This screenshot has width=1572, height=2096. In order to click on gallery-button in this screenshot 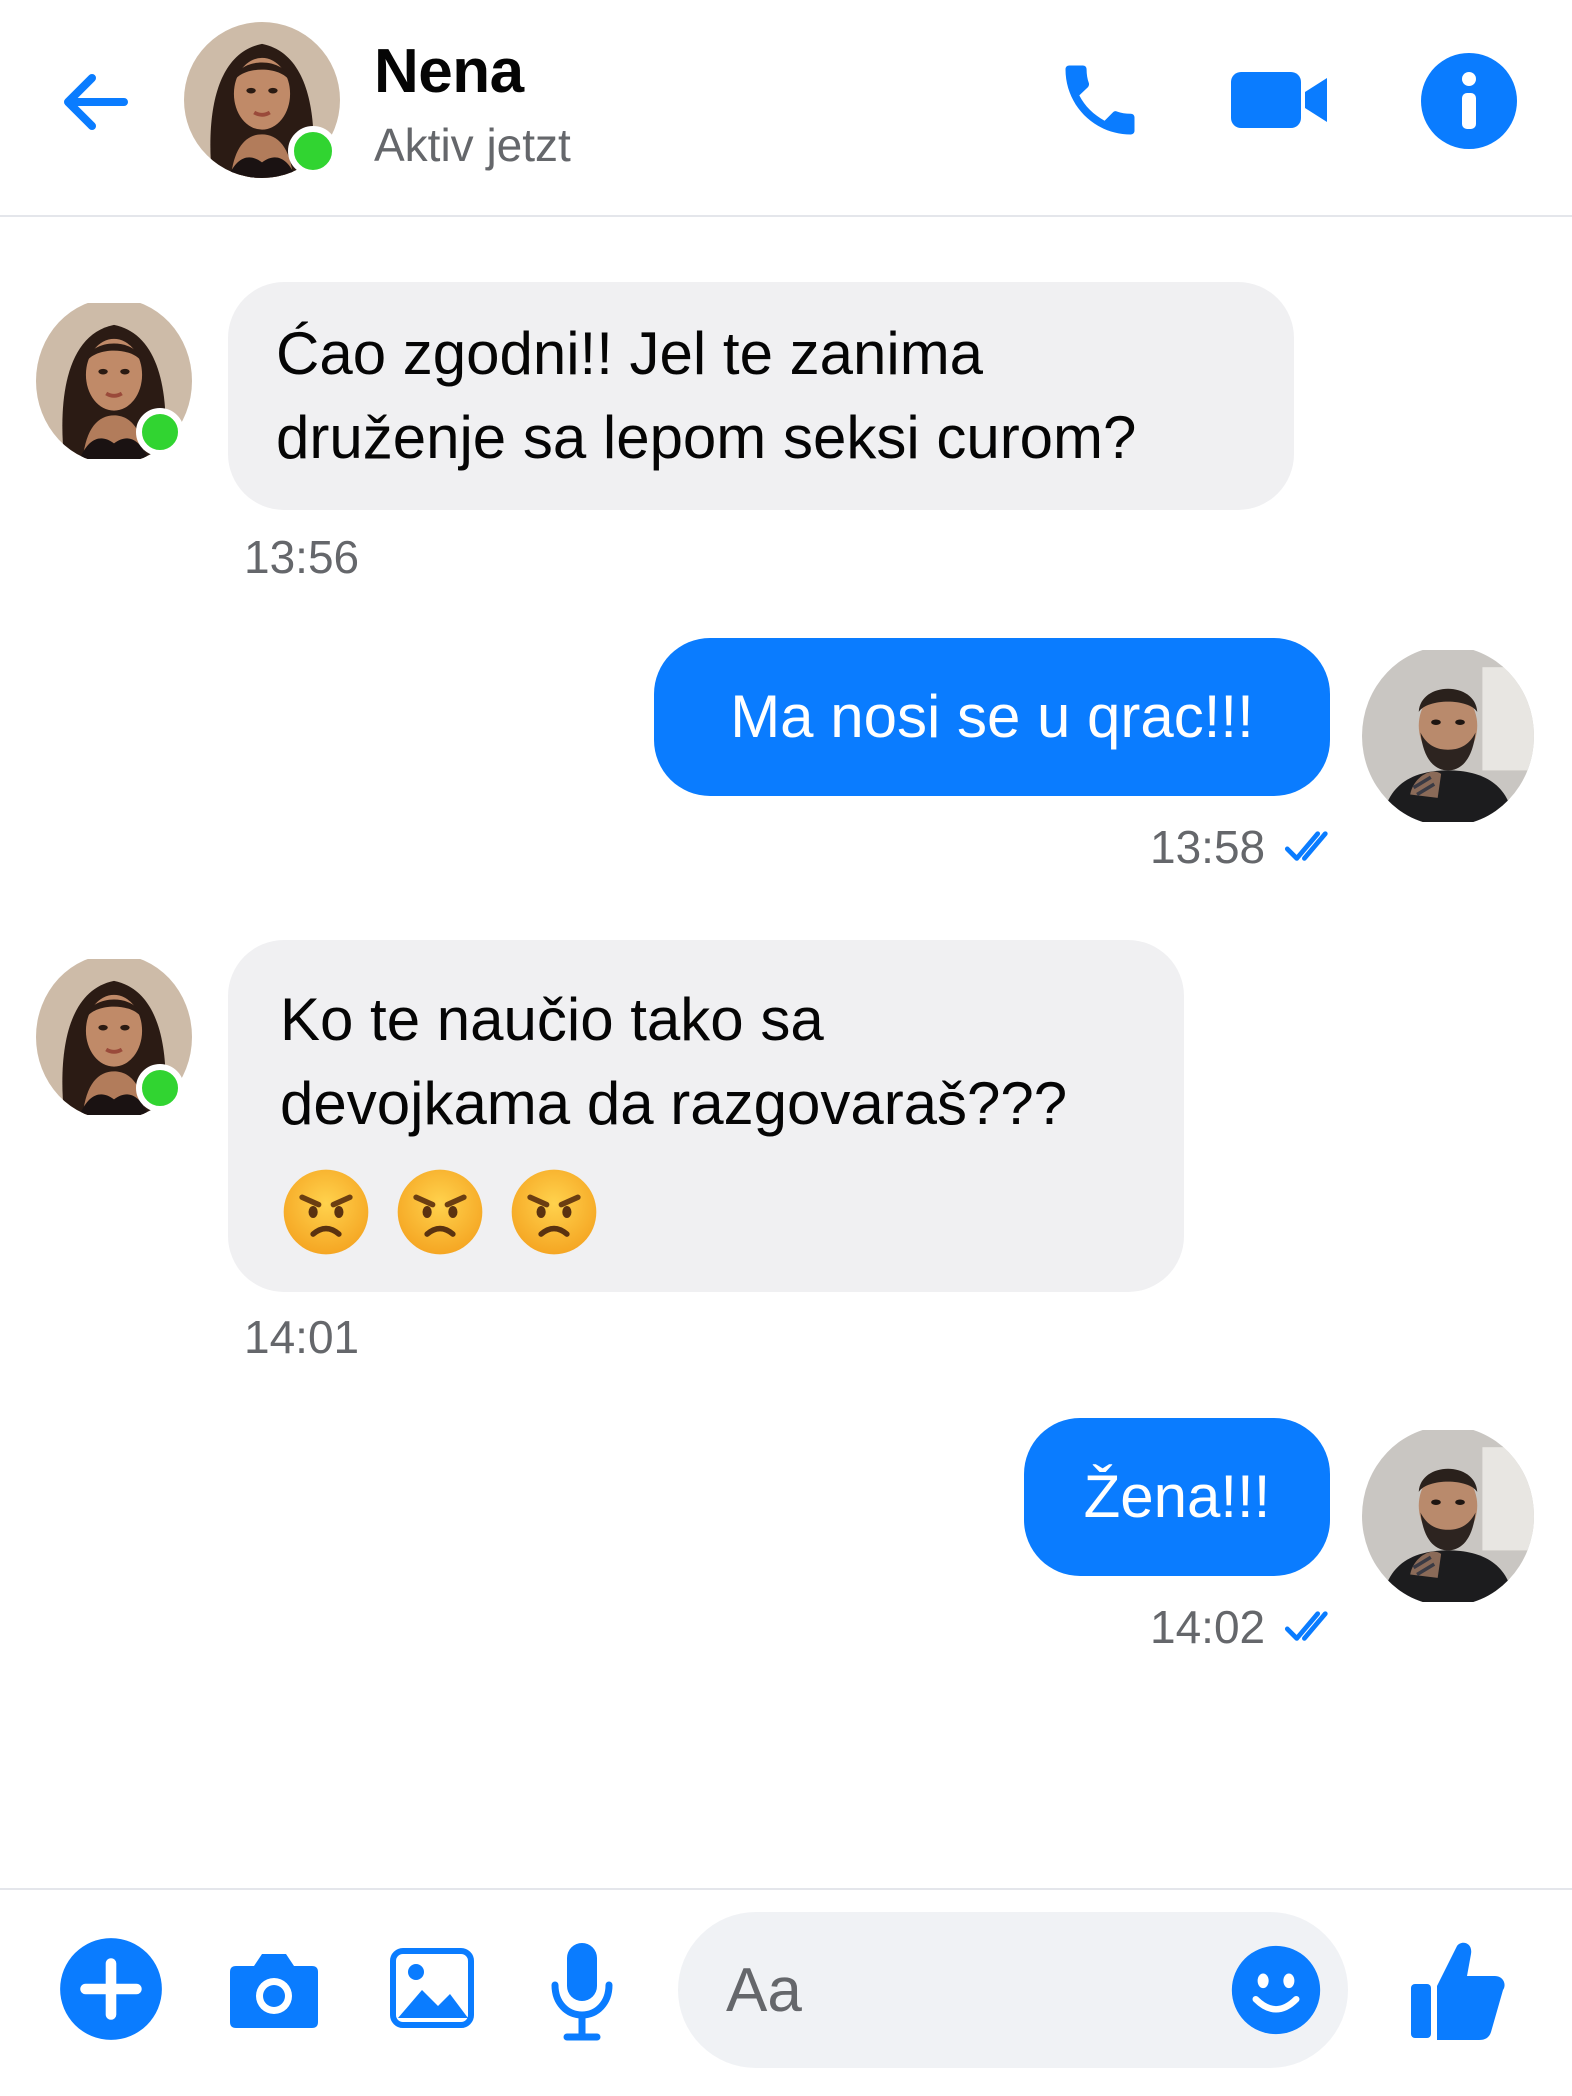, I will do `click(432, 1988)`.